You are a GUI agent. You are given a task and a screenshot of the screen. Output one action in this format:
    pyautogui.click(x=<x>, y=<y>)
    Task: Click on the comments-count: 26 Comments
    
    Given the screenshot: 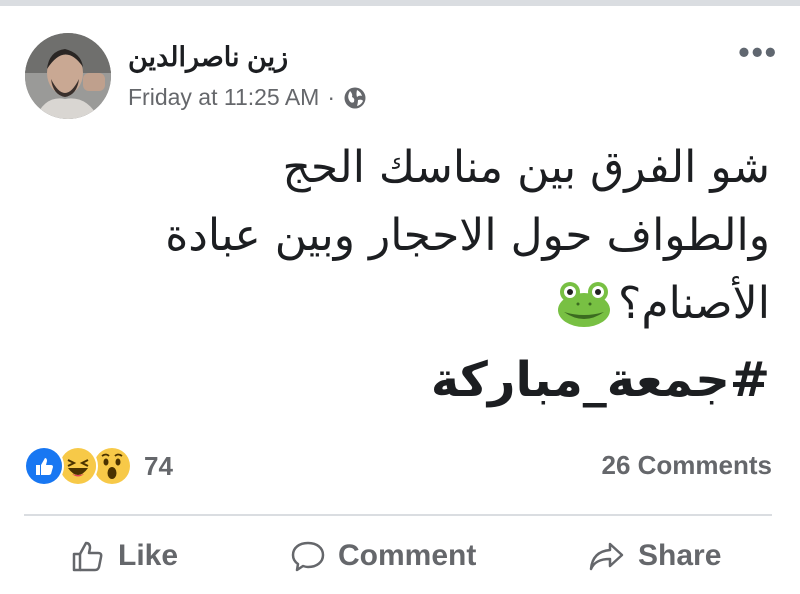 What is the action you would take?
    pyautogui.click(x=687, y=465)
    